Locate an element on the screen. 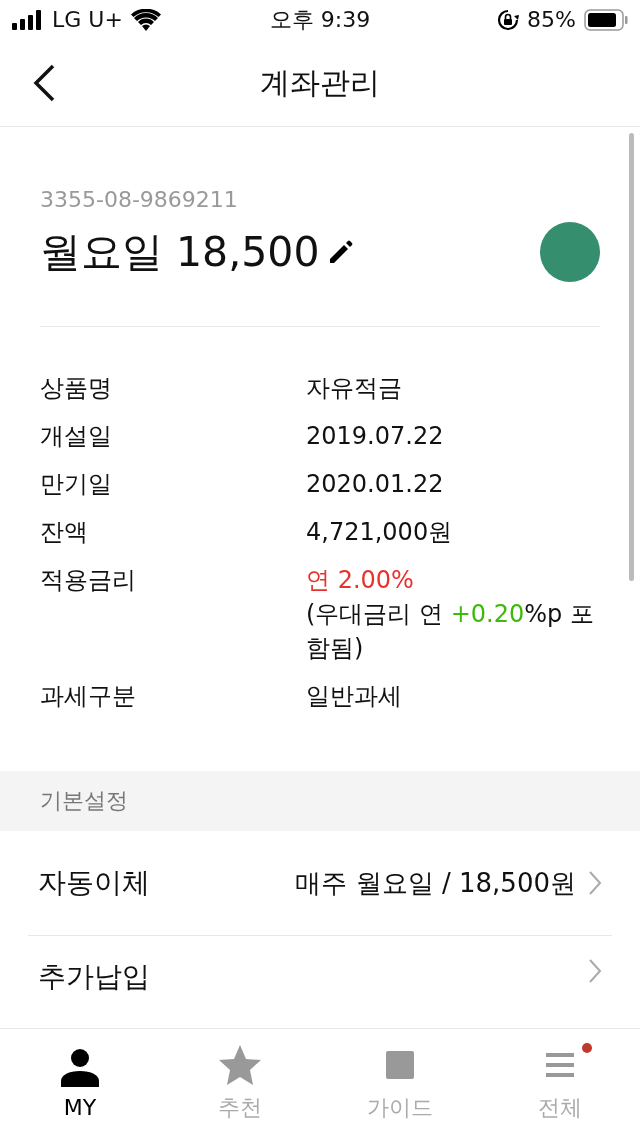 The width and height of the screenshot is (640, 1136). detail-value: 4,721,000원 is located at coordinates (380, 533).